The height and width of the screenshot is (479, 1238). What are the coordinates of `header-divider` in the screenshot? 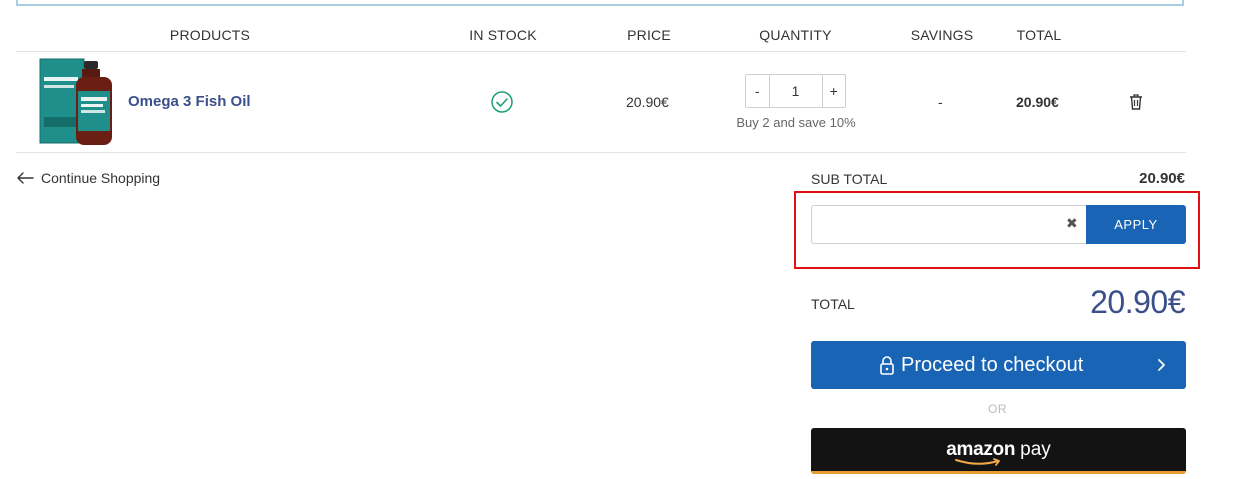 It's located at (601, 51).